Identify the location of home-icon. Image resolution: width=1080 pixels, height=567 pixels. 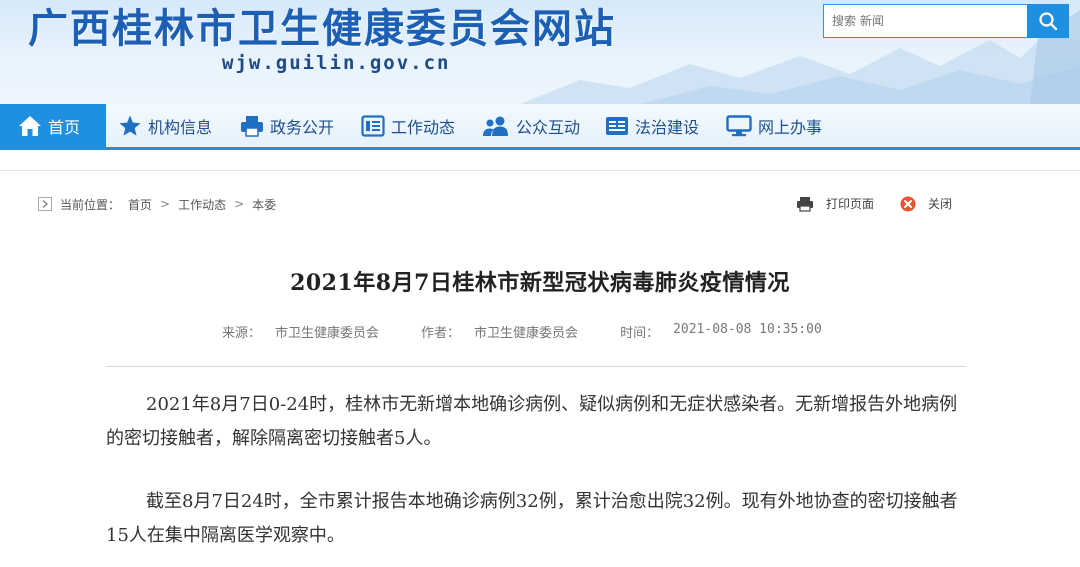
(30, 125).